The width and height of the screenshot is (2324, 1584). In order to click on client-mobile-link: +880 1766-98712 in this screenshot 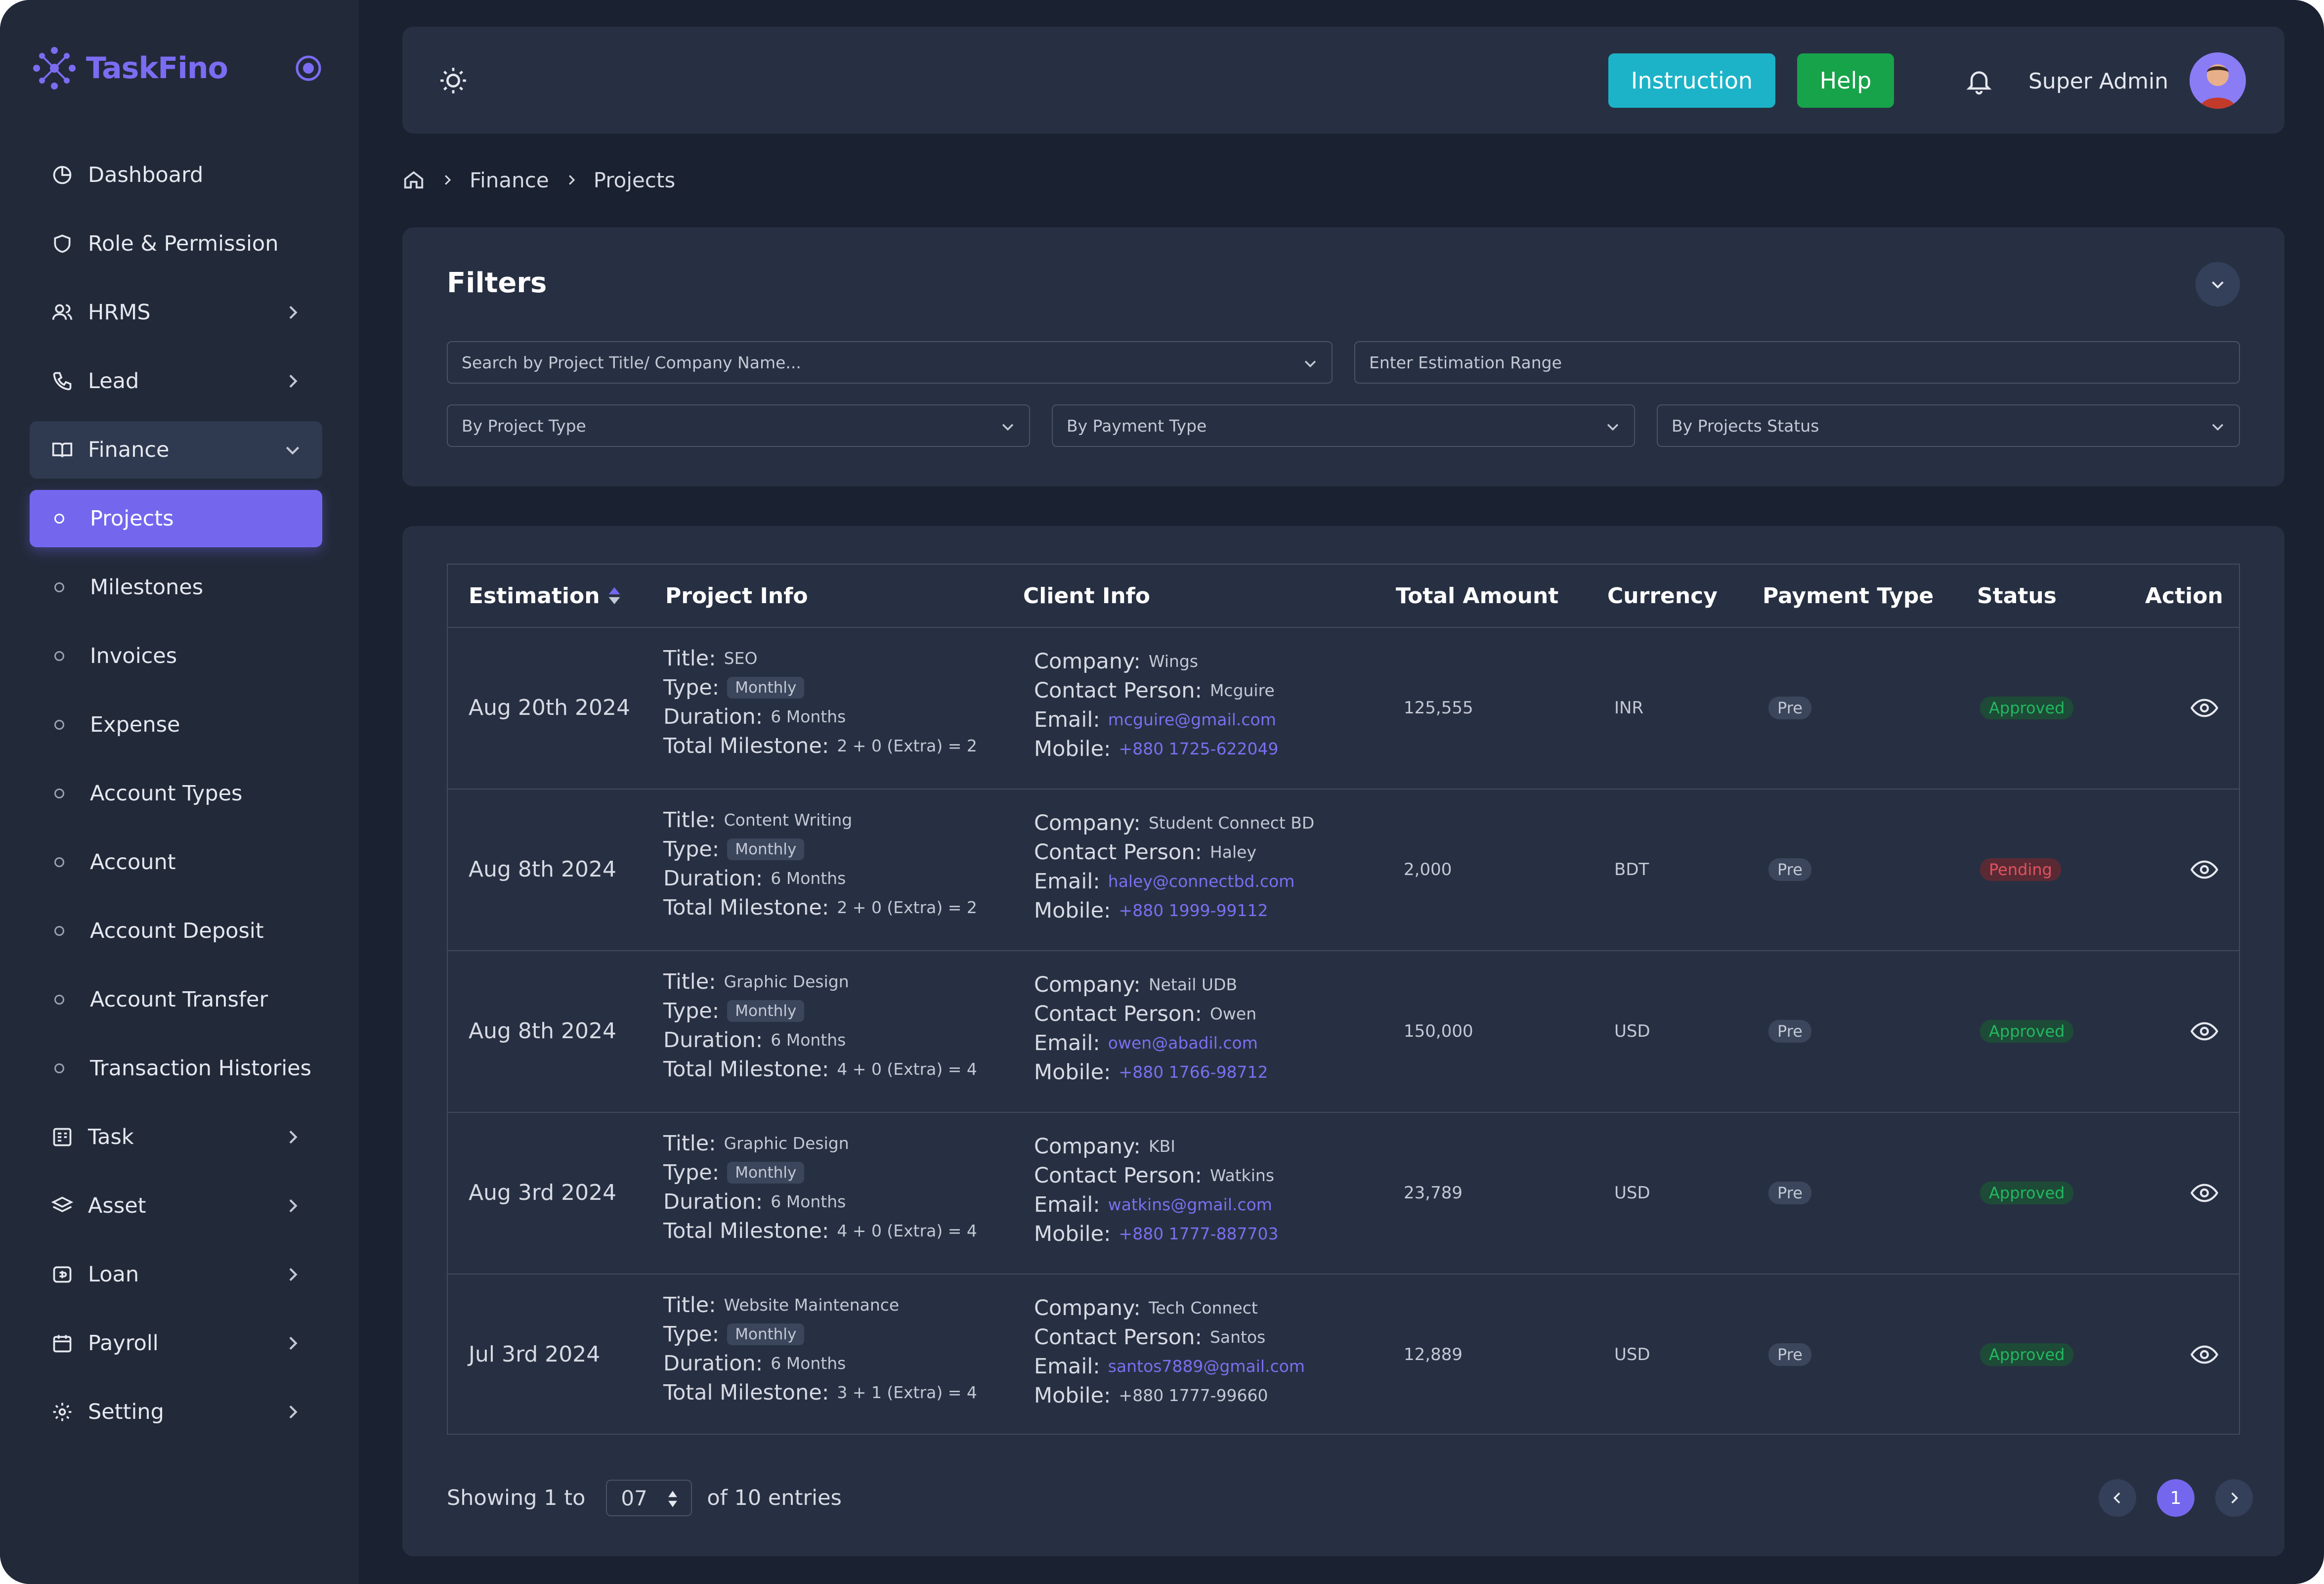, I will do `click(1193, 1072)`.